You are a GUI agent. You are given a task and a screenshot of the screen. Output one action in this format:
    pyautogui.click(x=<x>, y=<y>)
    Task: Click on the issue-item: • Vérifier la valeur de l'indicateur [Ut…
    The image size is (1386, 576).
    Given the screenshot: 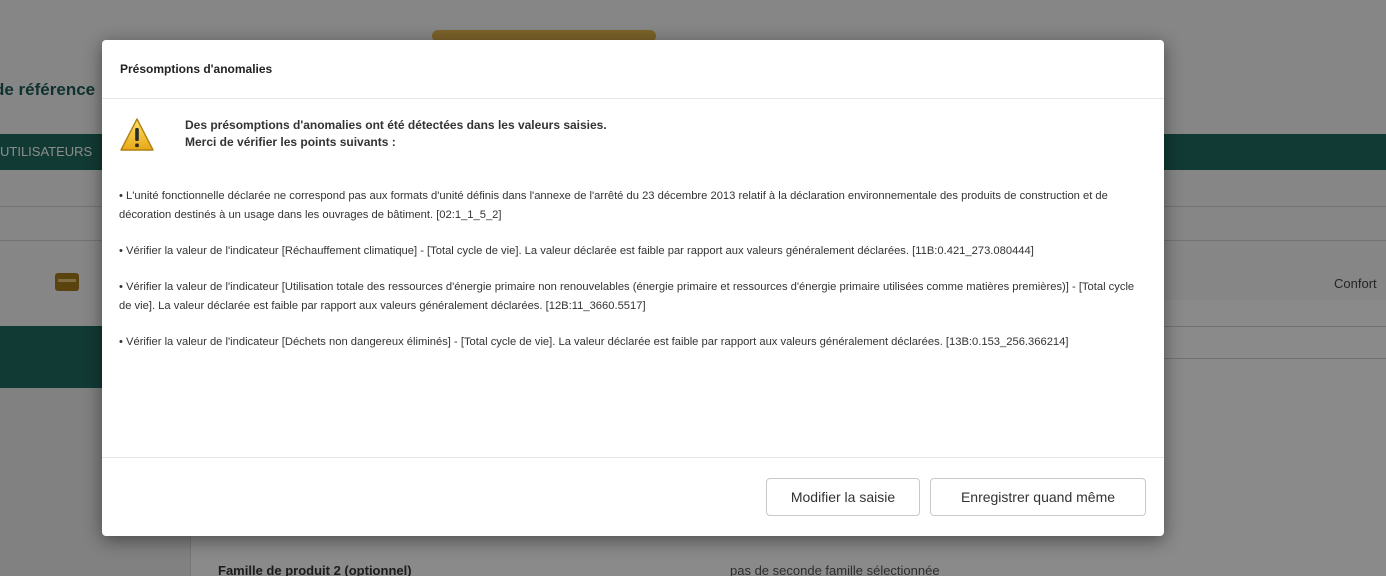 What is the action you would take?
    pyautogui.click(x=627, y=296)
    